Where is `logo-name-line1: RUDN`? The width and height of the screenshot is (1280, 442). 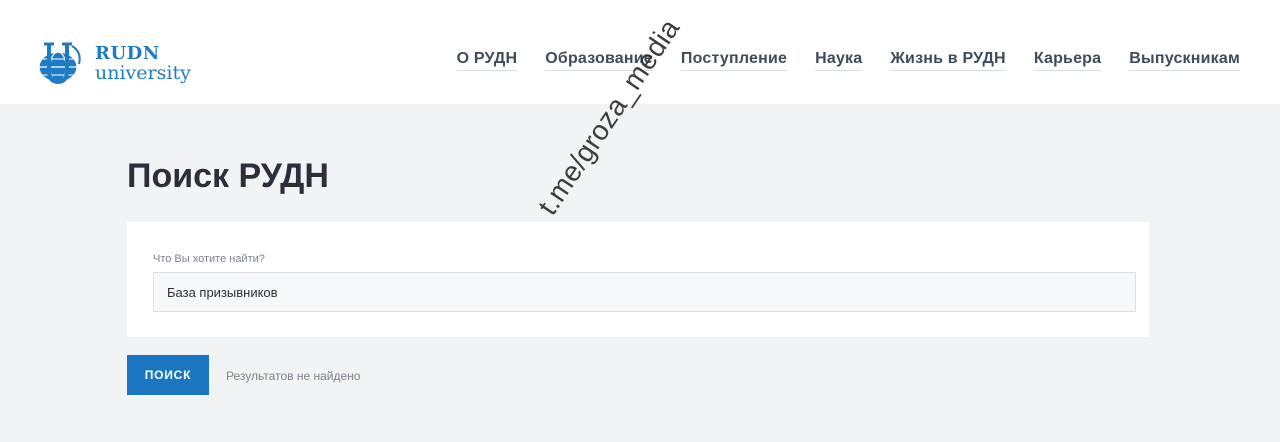
logo-name-line1: RUDN is located at coordinates (127, 53).